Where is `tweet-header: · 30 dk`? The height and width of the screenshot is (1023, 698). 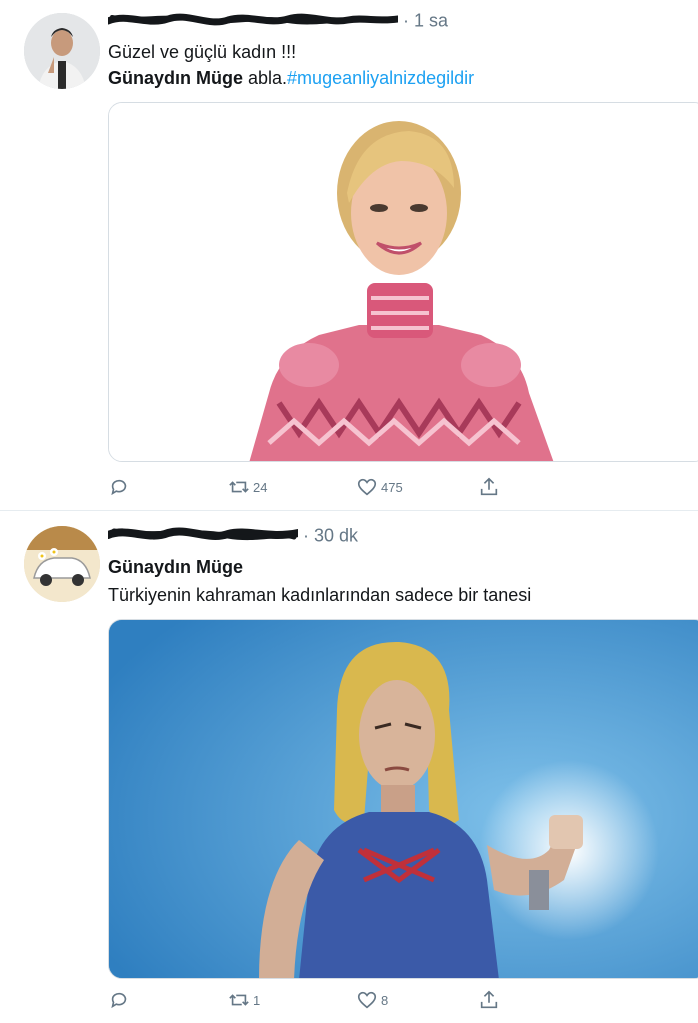 tweet-header: · 30 dk is located at coordinates (231, 536).